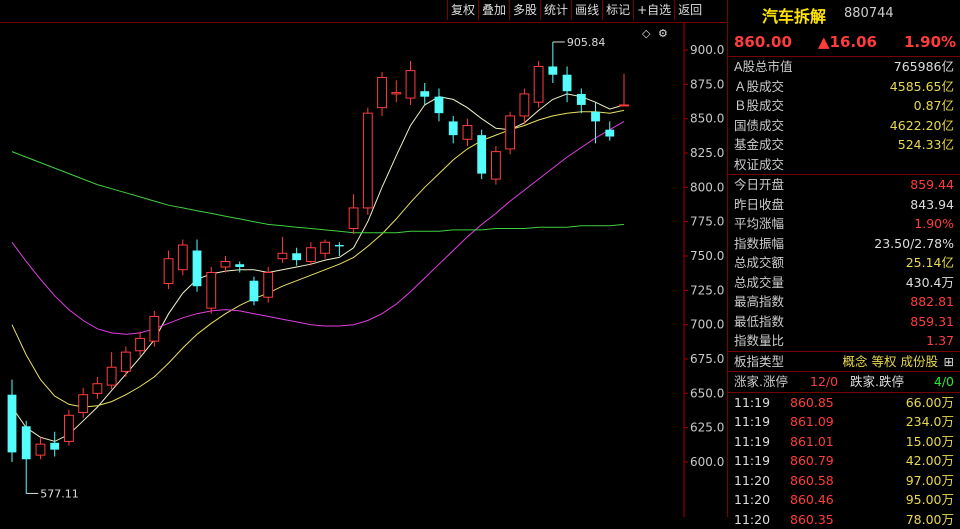  Describe the element at coordinates (689, 10) in the screenshot. I see `toolbar-button: 返回` at that location.